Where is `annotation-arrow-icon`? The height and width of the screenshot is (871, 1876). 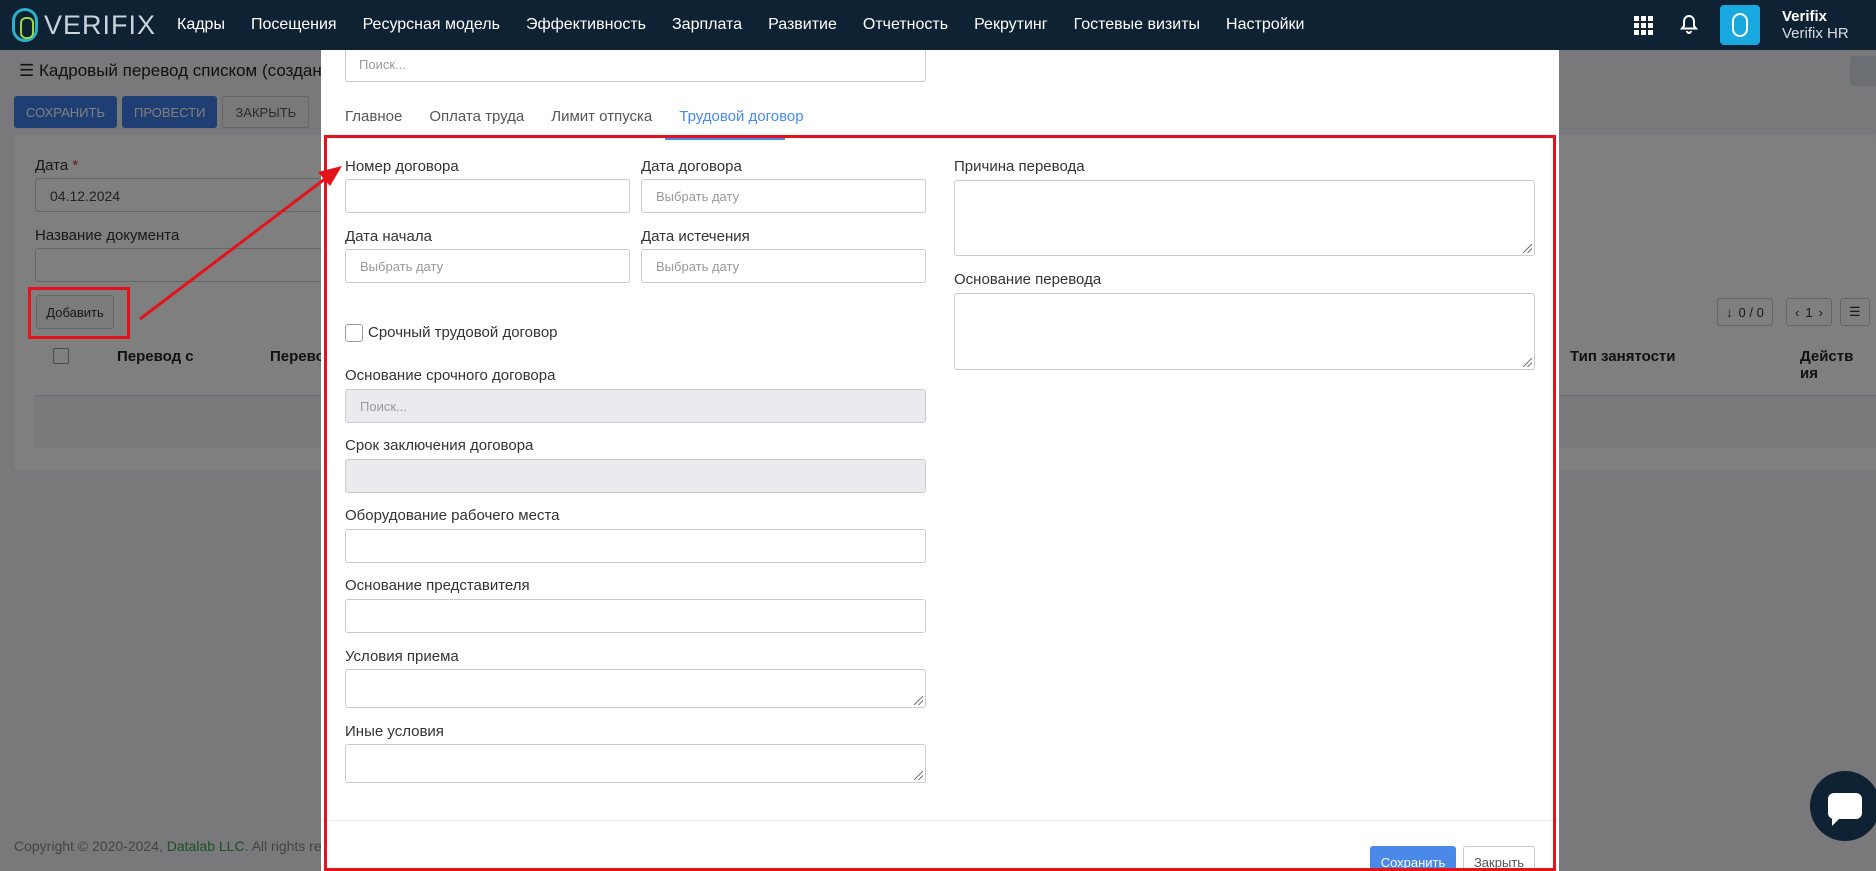 annotation-arrow-icon is located at coordinates (240, 243).